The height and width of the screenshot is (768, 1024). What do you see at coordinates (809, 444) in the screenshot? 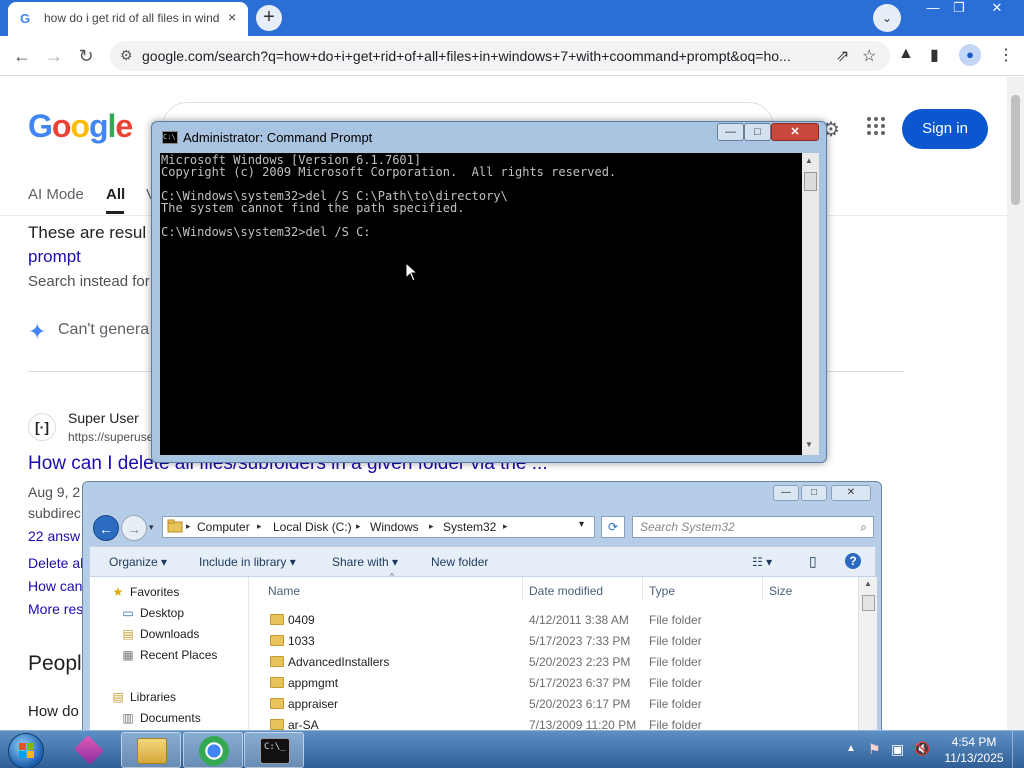
I see `scroll-down-arrow-icon: ▼` at bounding box center [809, 444].